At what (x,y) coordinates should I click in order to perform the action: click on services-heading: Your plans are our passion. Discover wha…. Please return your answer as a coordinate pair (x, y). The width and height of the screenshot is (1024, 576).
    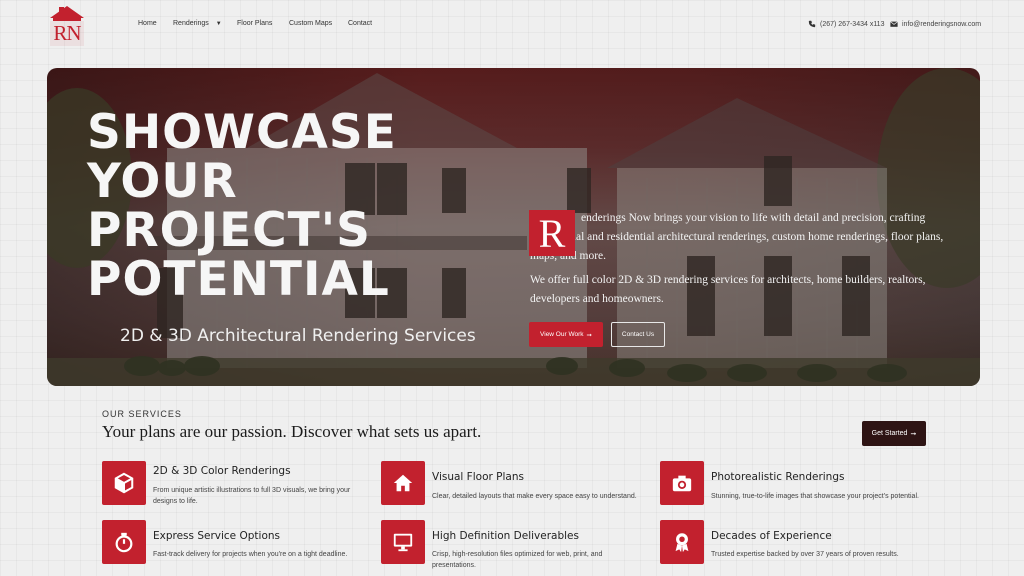
    Looking at the image, I should click on (292, 431).